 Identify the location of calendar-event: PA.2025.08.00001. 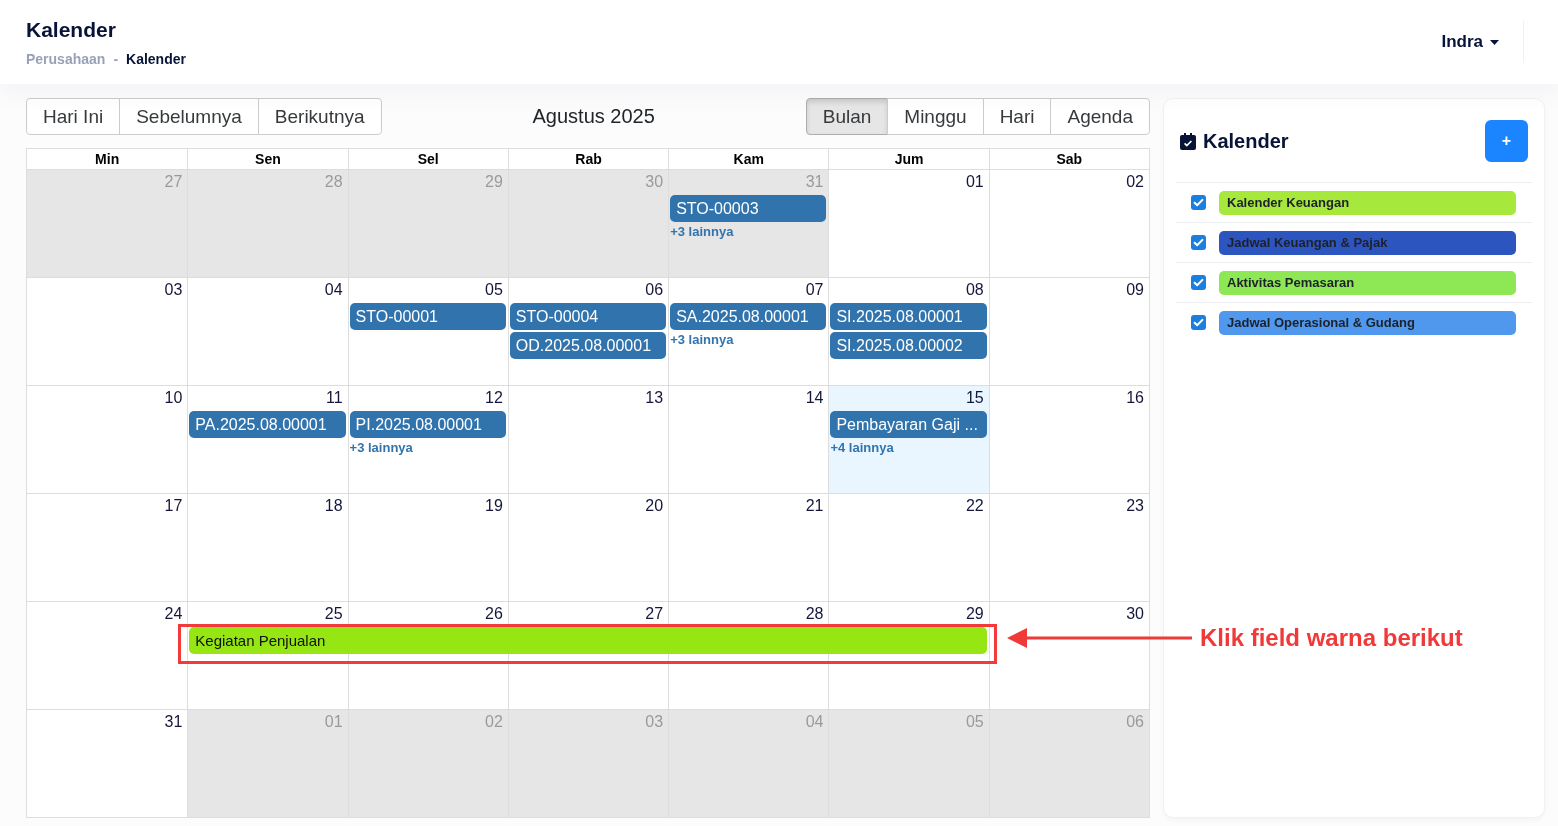
(267, 424).